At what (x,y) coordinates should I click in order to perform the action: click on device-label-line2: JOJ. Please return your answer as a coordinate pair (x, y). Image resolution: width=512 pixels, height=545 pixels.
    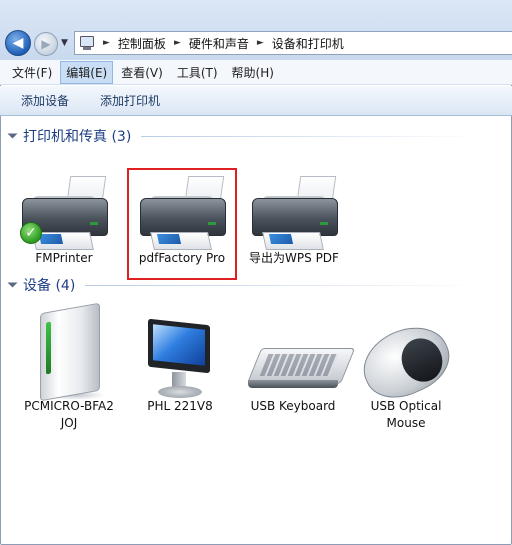
    Looking at the image, I should click on (69, 423).